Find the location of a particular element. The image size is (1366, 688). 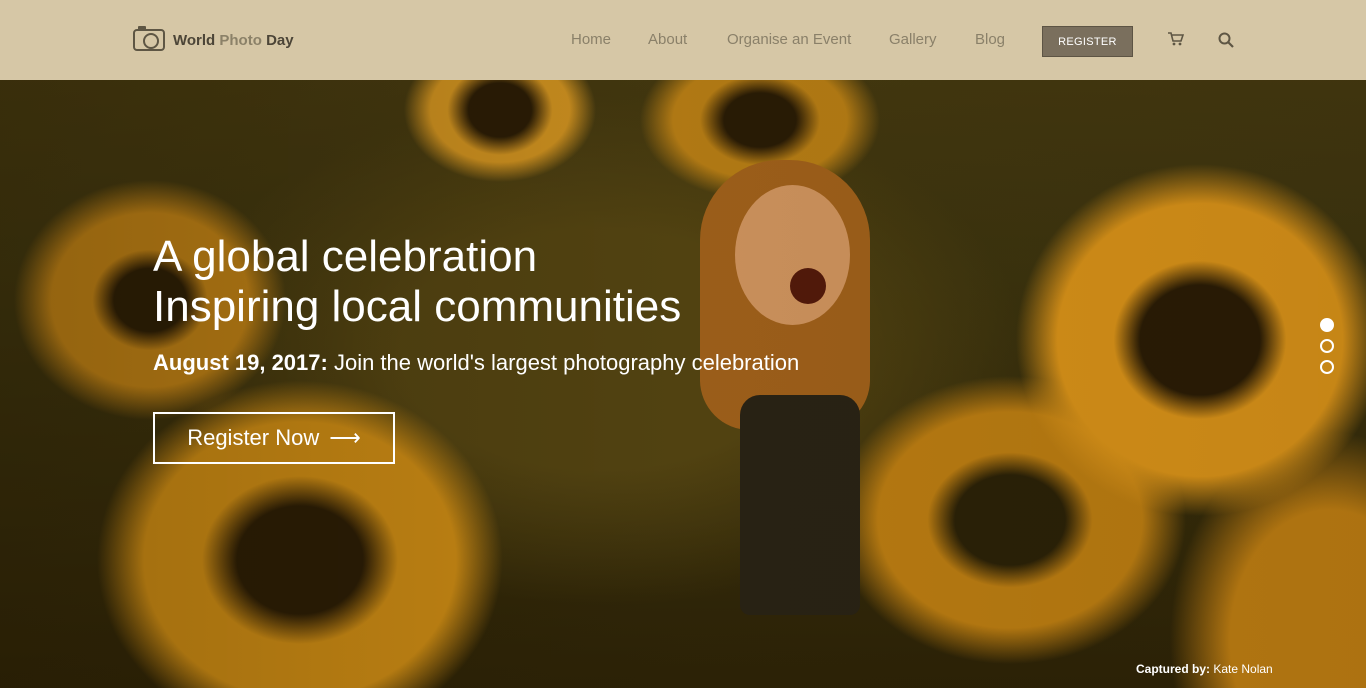

nav-item-home: Home is located at coordinates (591, 39).